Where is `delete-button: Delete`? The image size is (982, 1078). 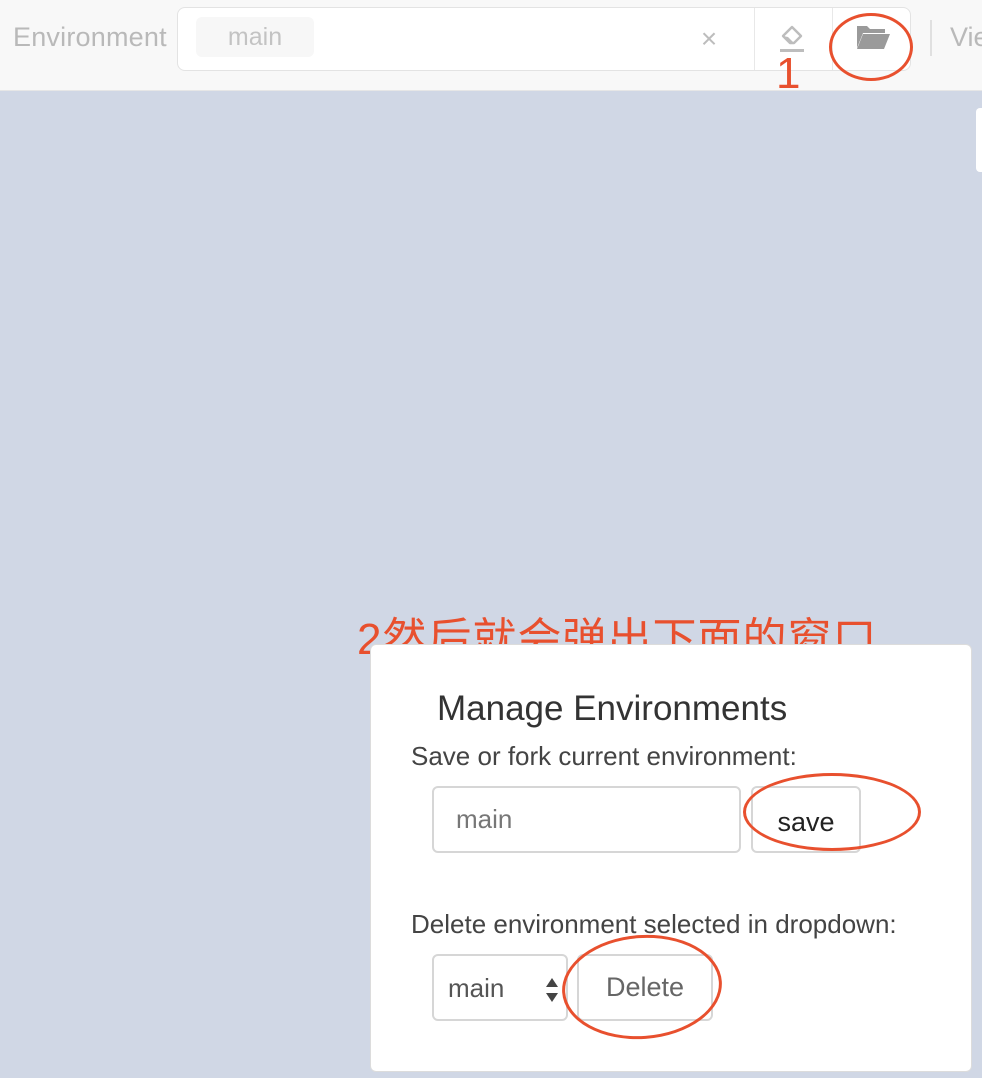 delete-button: Delete is located at coordinates (645, 987).